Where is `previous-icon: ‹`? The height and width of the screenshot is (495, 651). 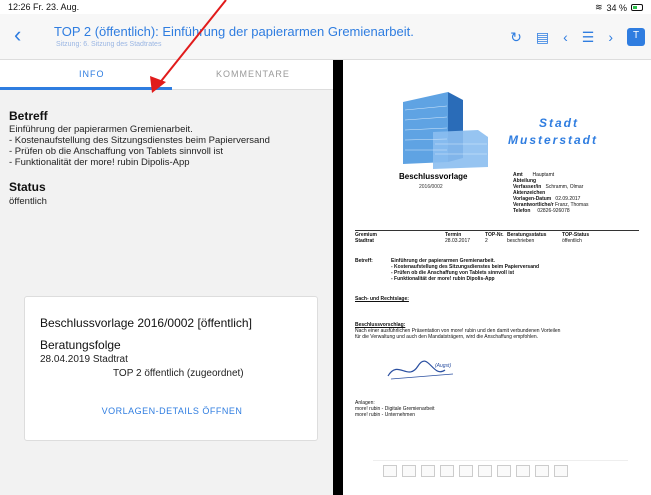 previous-icon: ‹ is located at coordinates (565, 37).